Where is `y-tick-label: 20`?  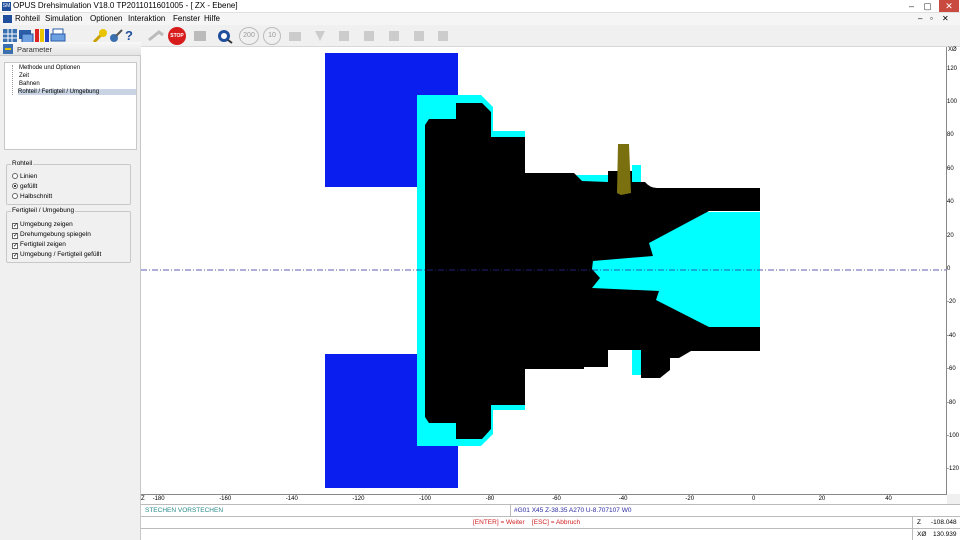 y-tick-label: 20 is located at coordinates (950, 235).